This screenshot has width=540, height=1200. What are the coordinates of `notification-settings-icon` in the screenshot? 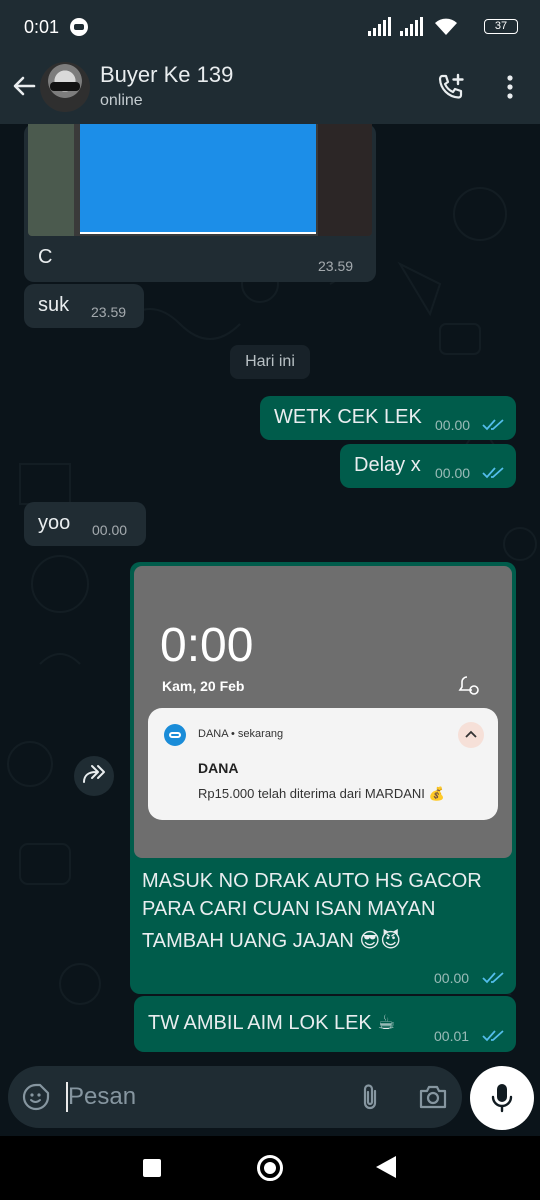 It's located at (468, 685).